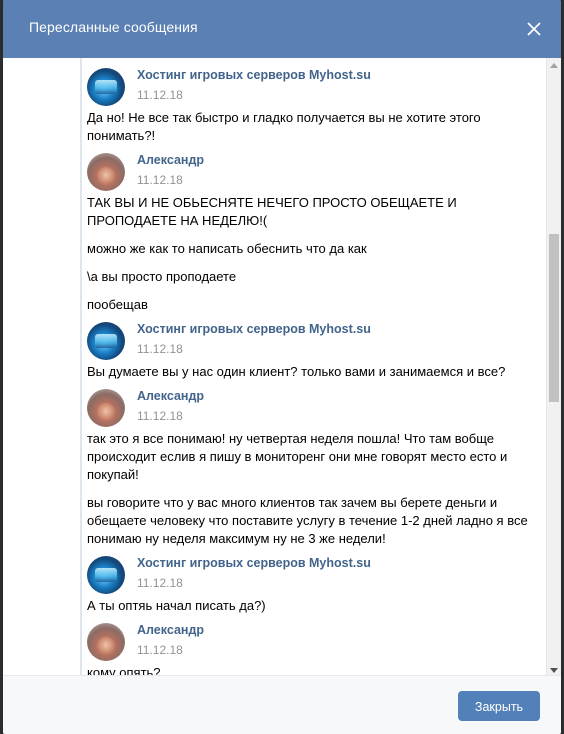 The image size is (564, 734). Describe the element at coordinates (554, 65) in the screenshot. I see `scroll-up-arrow-icon` at that location.